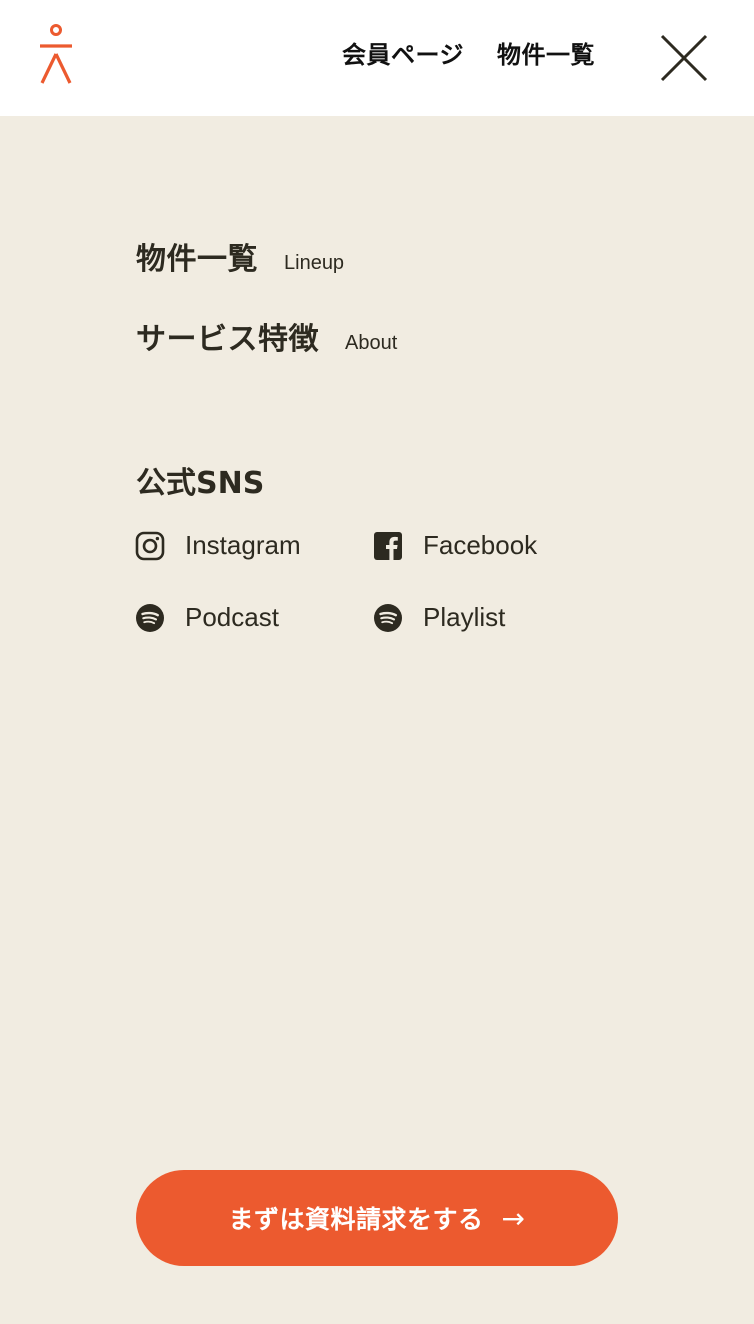  Describe the element at coordinates (314, 263) in the screenshot. I see `menu-item-lineup-sublabel: Lineup` at that location.